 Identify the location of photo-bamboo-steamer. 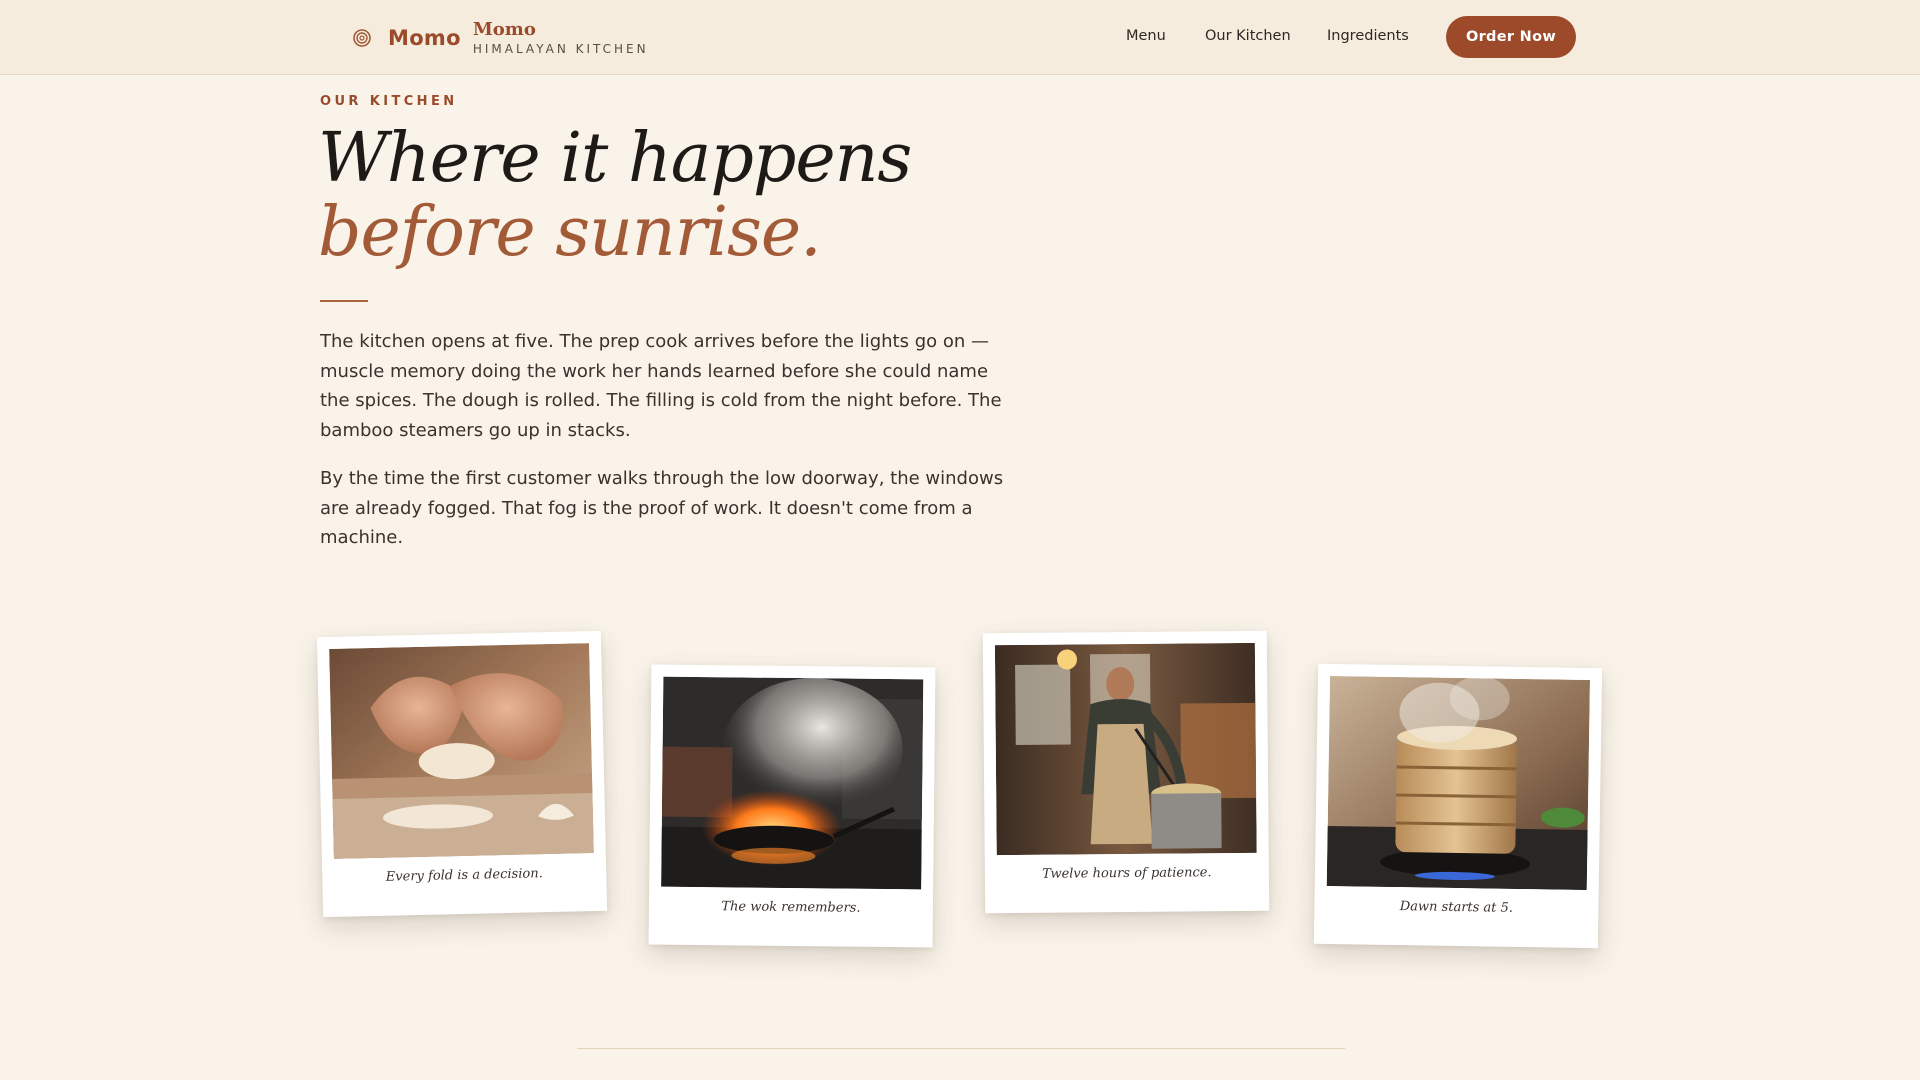
(1458, 783).